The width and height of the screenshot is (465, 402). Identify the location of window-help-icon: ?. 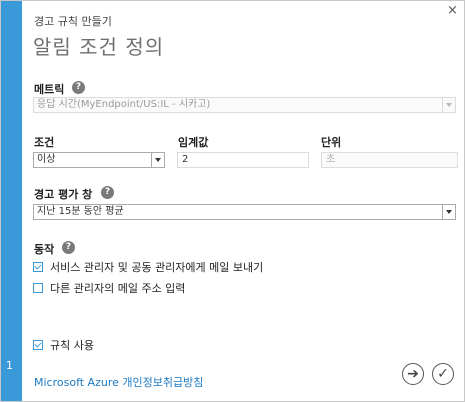
(107, 192).